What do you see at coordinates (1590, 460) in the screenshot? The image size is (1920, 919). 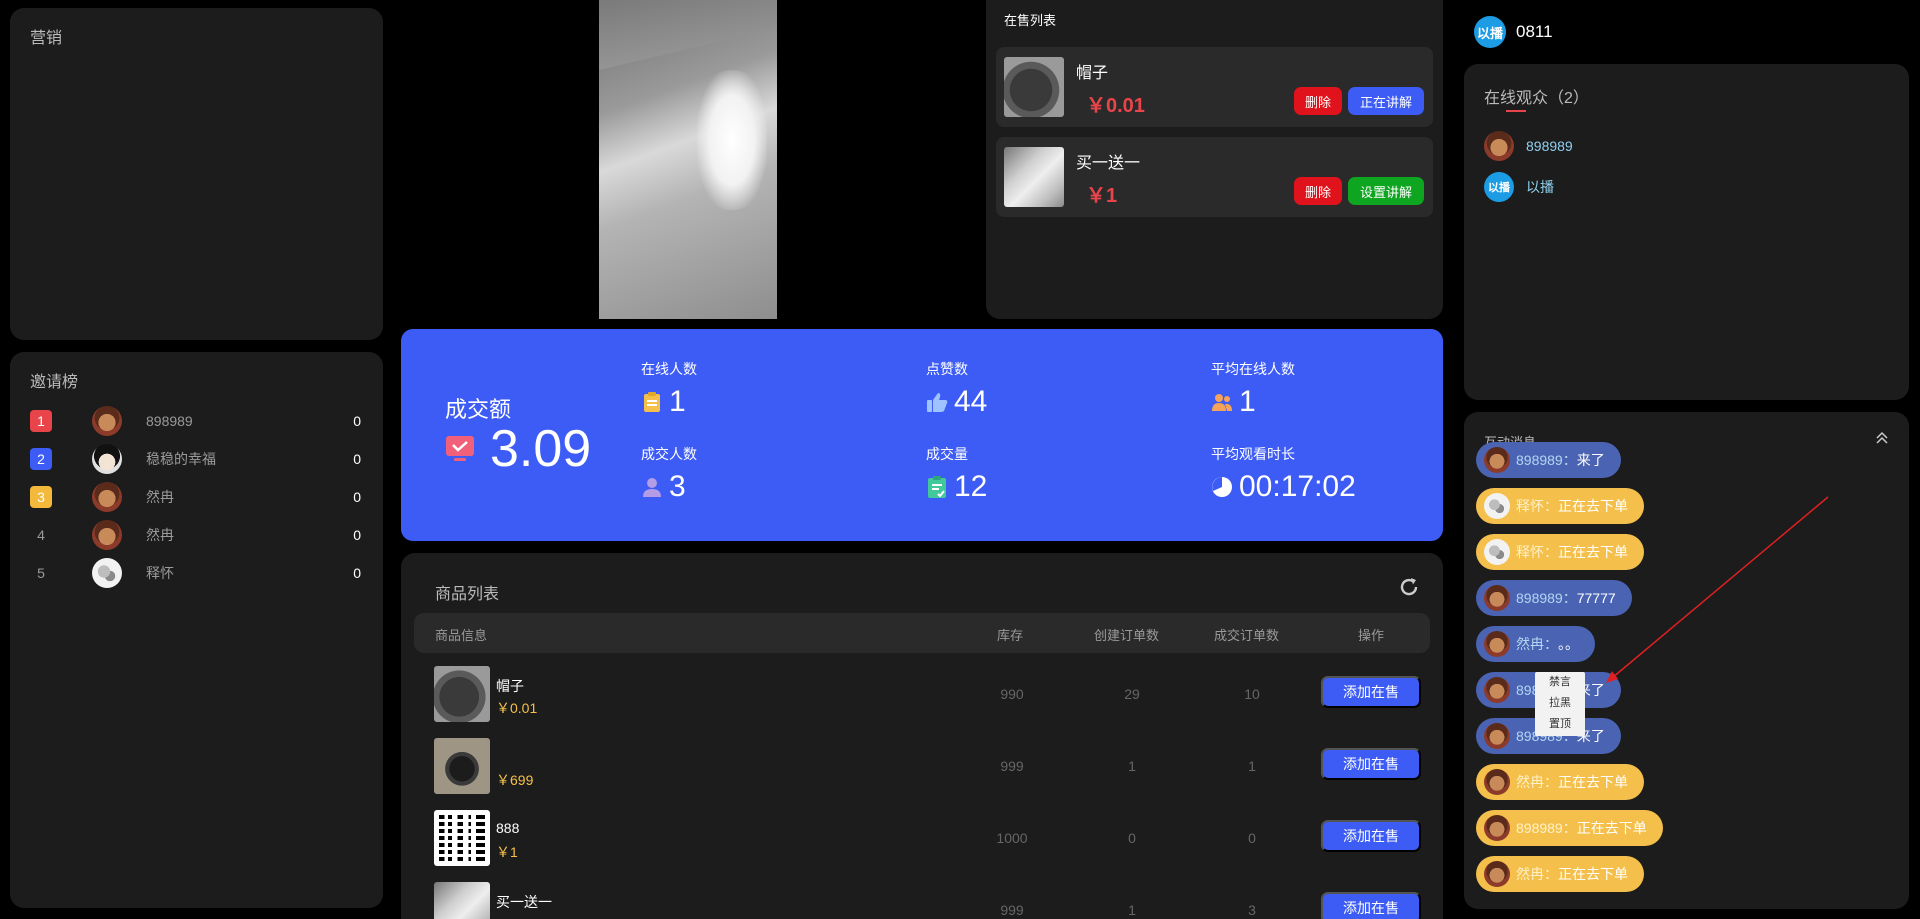 I see `message-text: 来了` at bounding box center [1590, 460].